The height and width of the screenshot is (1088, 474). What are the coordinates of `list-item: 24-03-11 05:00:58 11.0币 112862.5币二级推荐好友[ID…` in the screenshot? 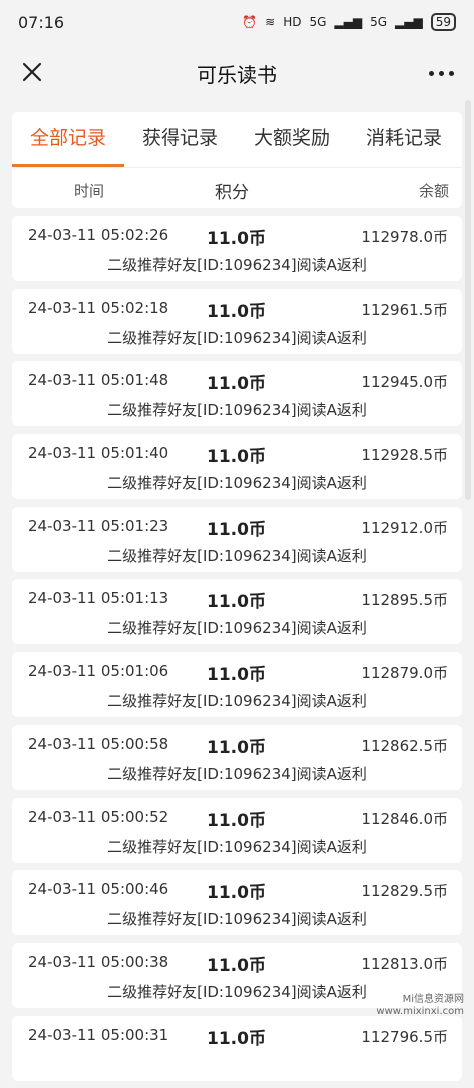 It's located at (237, 757).